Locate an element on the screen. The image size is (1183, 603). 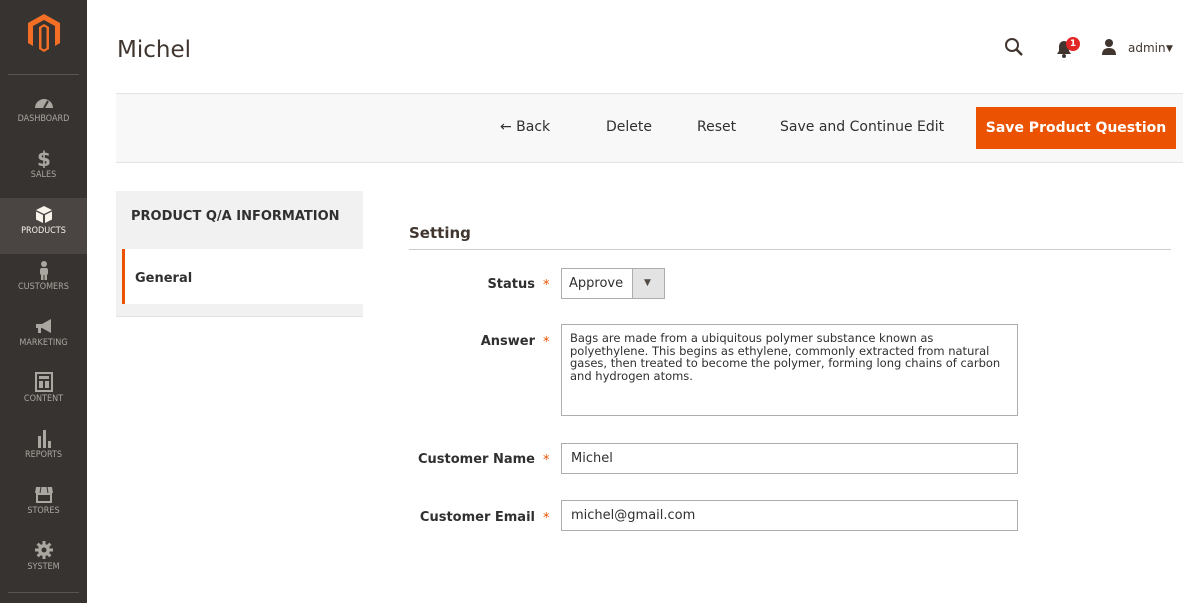
customer-email-label: Customer Email is located at coordinates (477, 517).